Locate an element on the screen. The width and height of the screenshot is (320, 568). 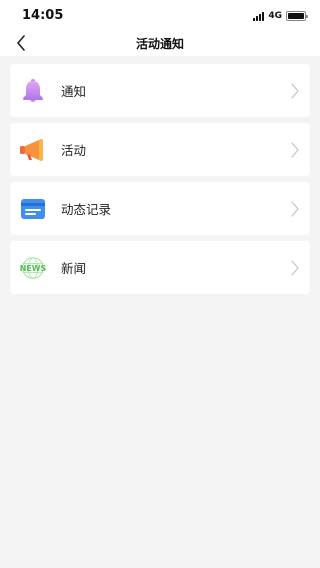
signal-icon is located at coordinates (259, 16).